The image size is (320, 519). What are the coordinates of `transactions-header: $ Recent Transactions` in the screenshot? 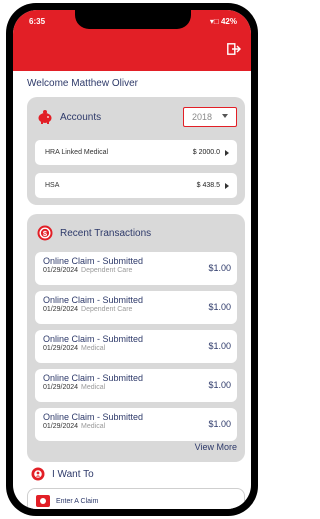 It's located at (94, 233).